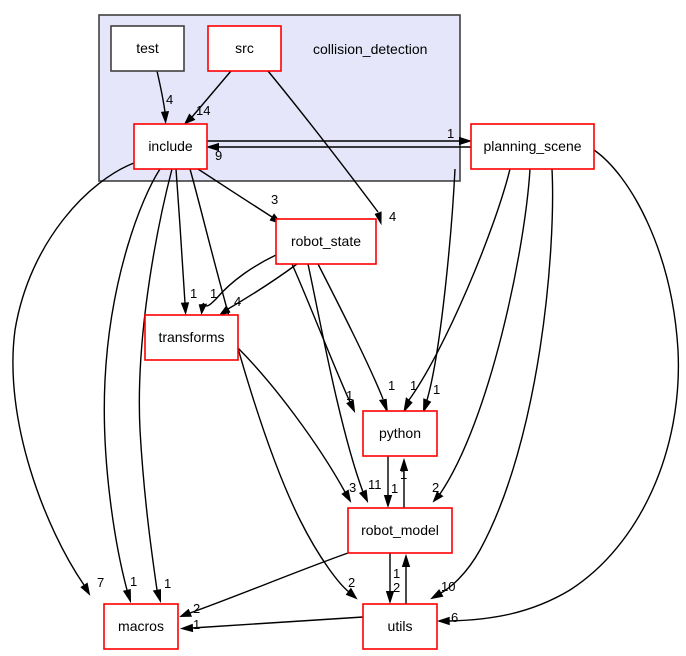  Describe the element at coordinates (390, 482) in the screenshot. I see `edge-python-robot_model: 1` at that location.